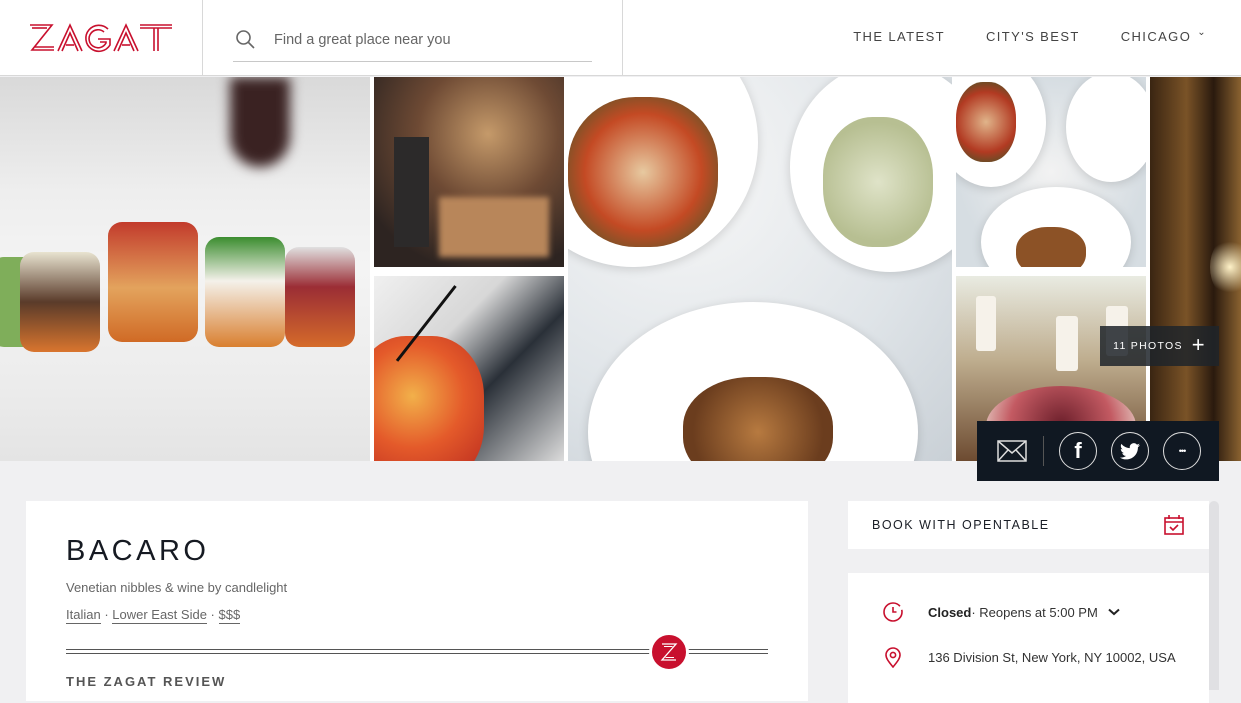 This screenshot has height=703, width=1241. What do you see at coordinates (146, 681) in the screenshot?
I see `zagat-review-heading: THE ZAGAT REVIEW` at bounding box center [146, 681].